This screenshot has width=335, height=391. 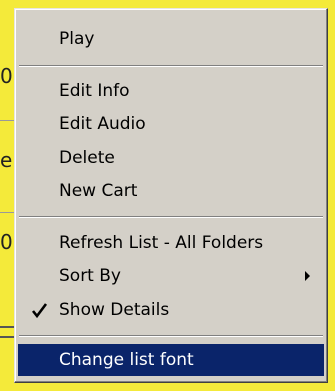 I want to click on submenu-arrow-icon, so click(x=307, y=276).